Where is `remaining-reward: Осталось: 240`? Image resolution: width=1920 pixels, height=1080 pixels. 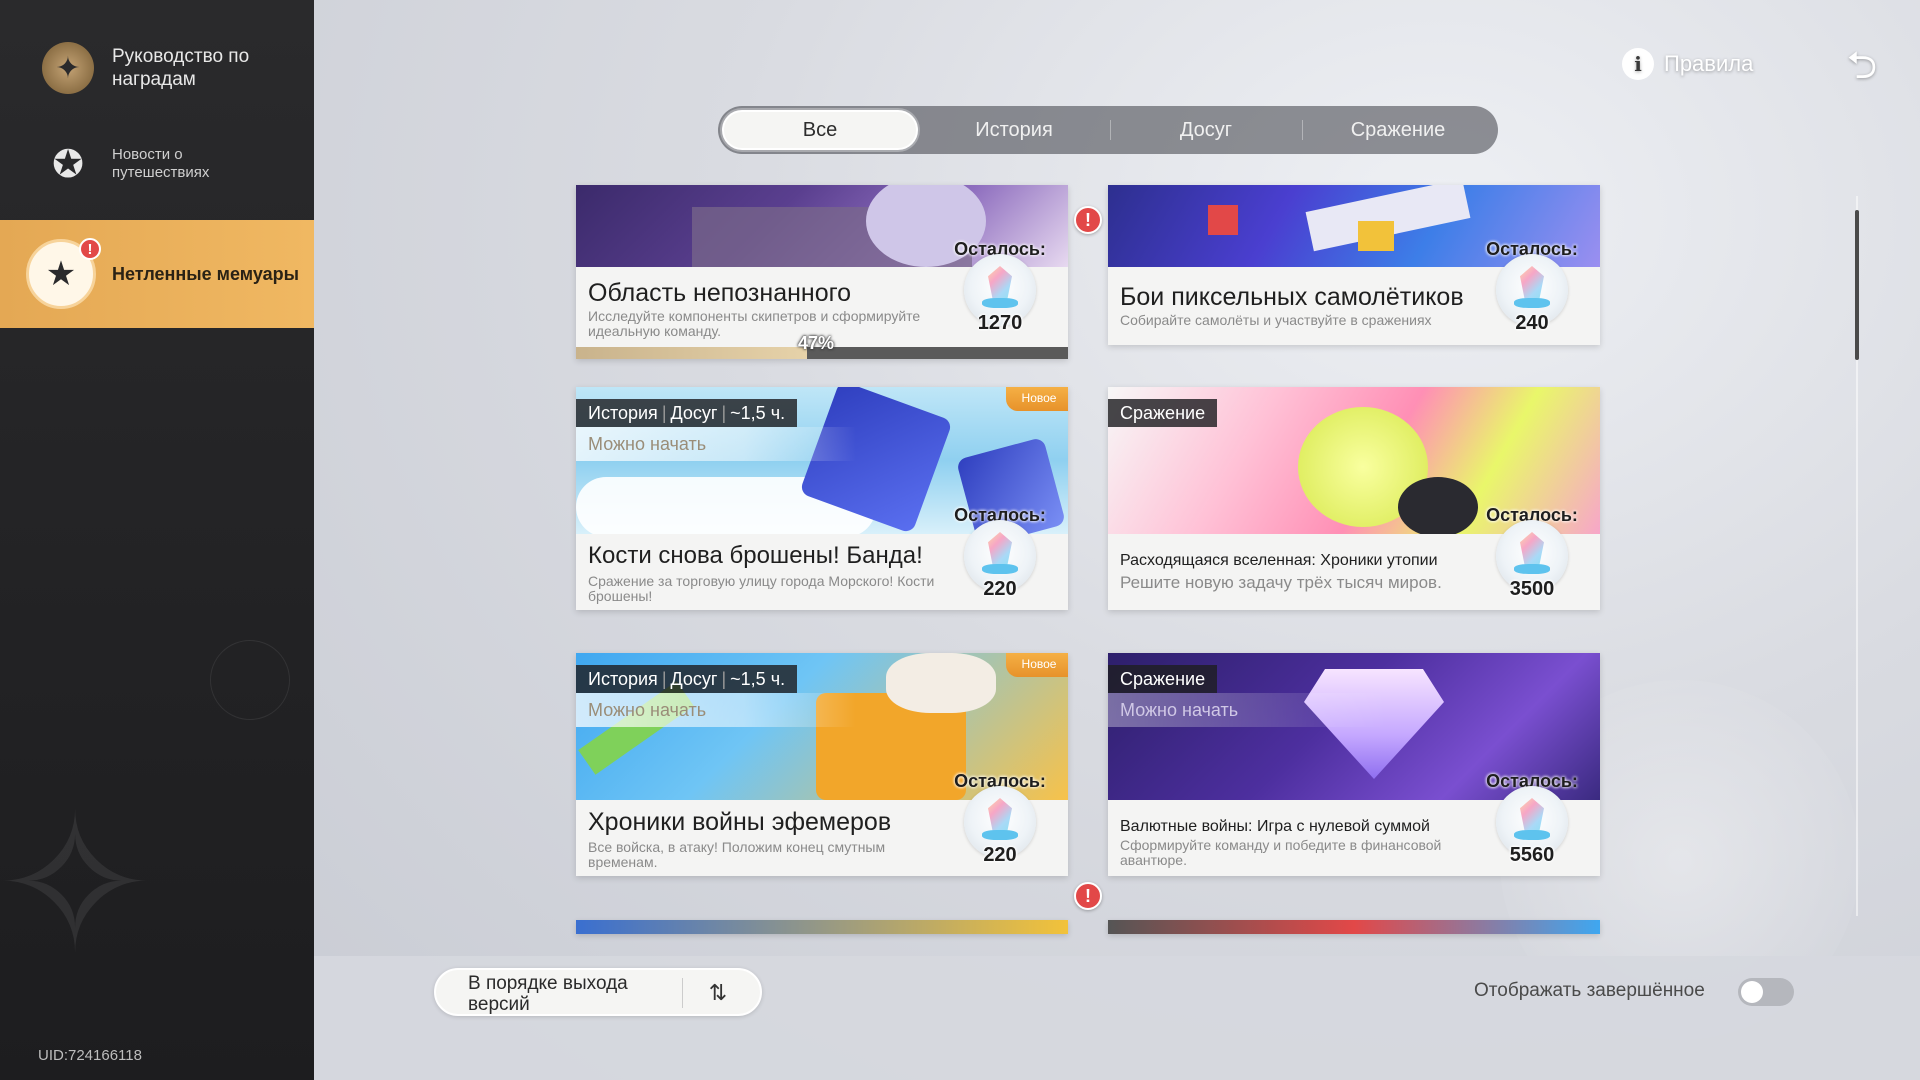
remaining-reward: Осталось: 240 is located at coordinates (1532, 287).